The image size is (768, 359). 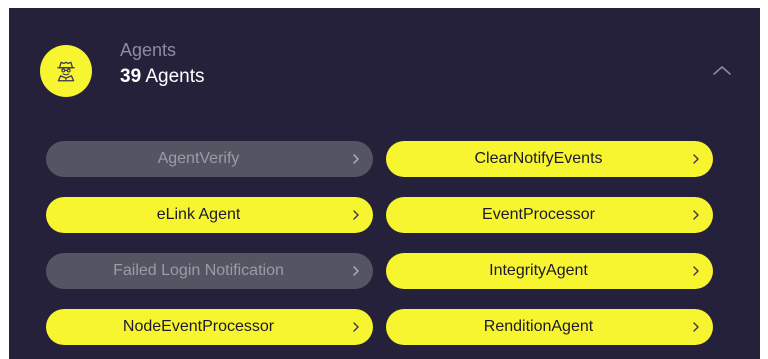 I want to click on agent-count: 39 Agents, so click(x=162, y=77).